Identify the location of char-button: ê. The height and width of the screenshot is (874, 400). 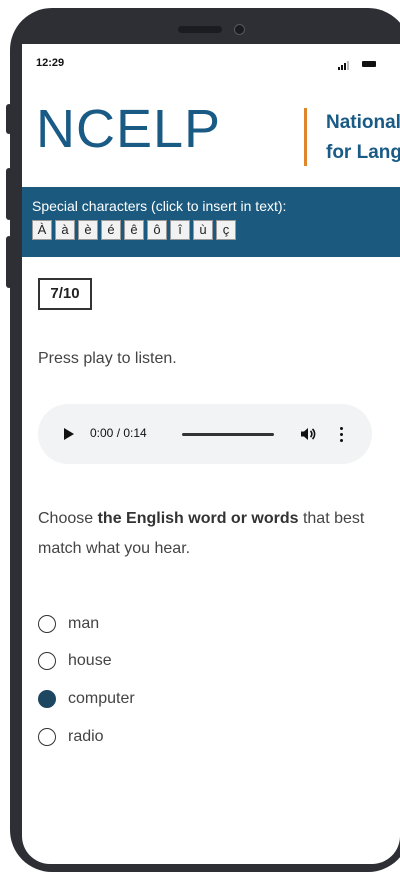
(134, 230).